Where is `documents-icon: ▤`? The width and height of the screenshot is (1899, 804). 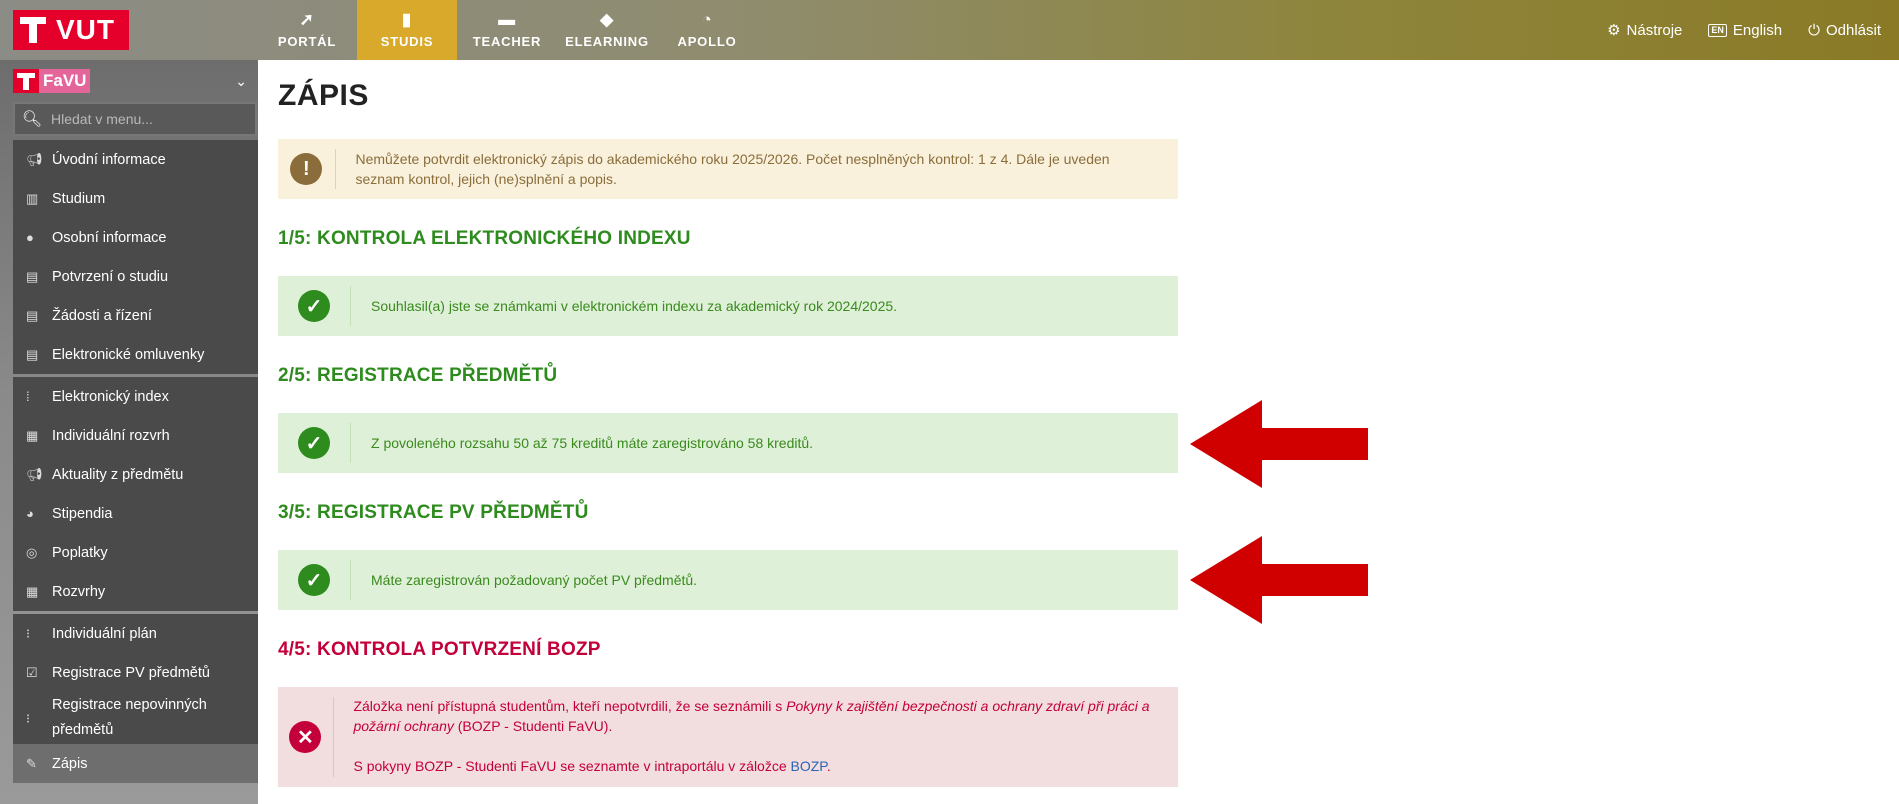
documents-icon: ▤ is located at coordinates (32, 276).